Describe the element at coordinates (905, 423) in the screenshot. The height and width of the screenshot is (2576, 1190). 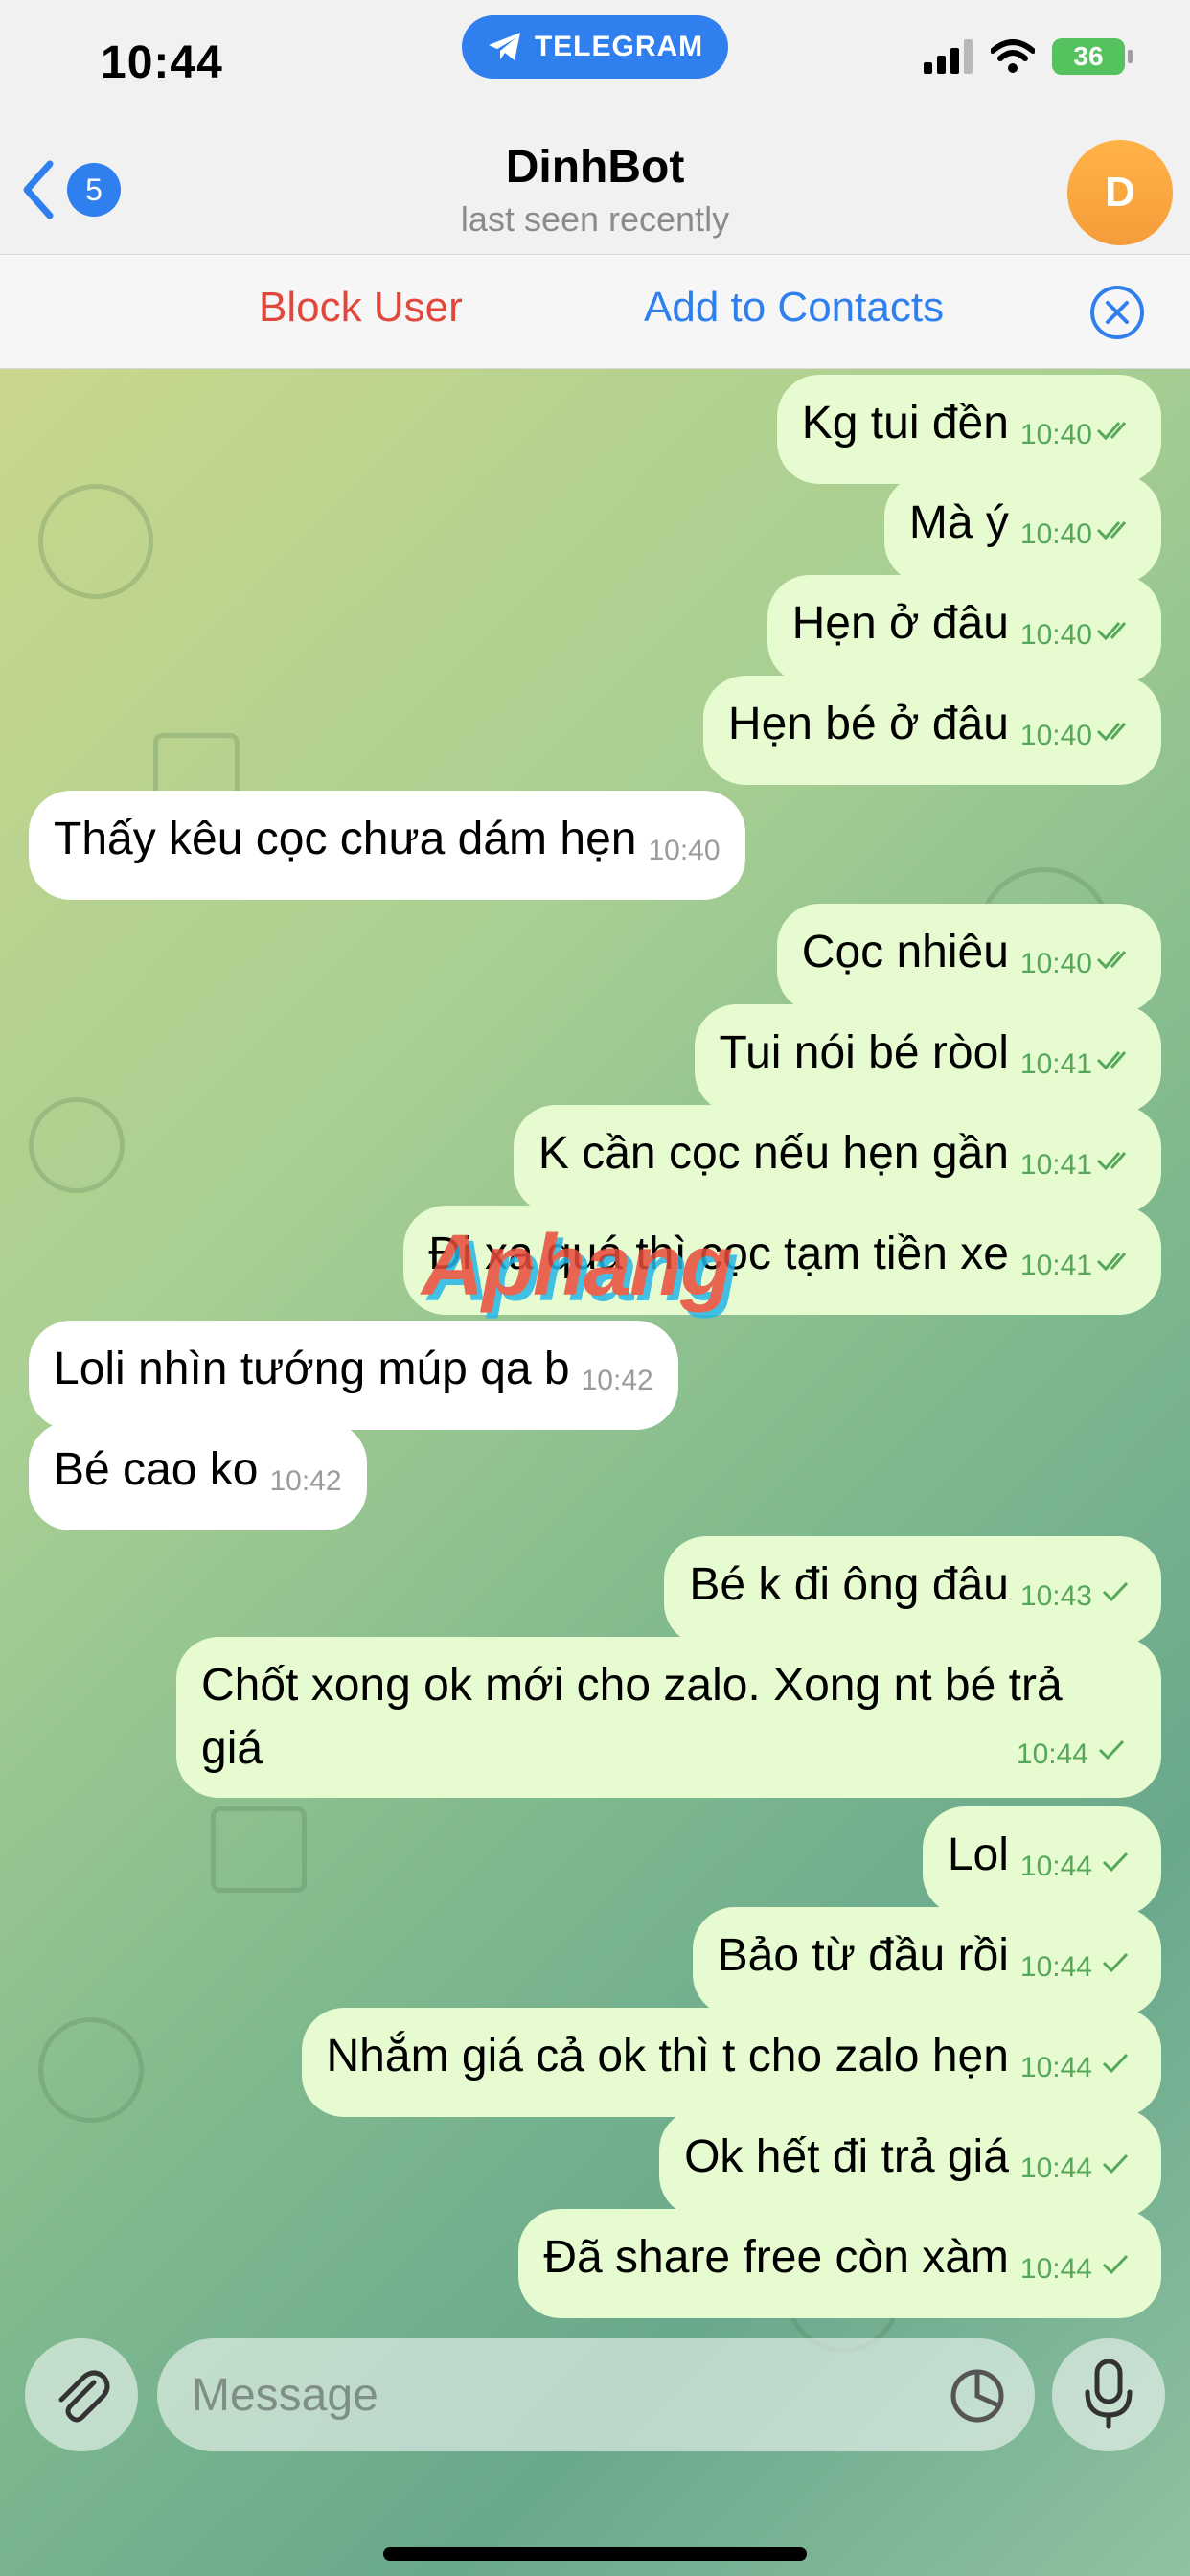
I see `message-text: Kg tui đền` at that location.